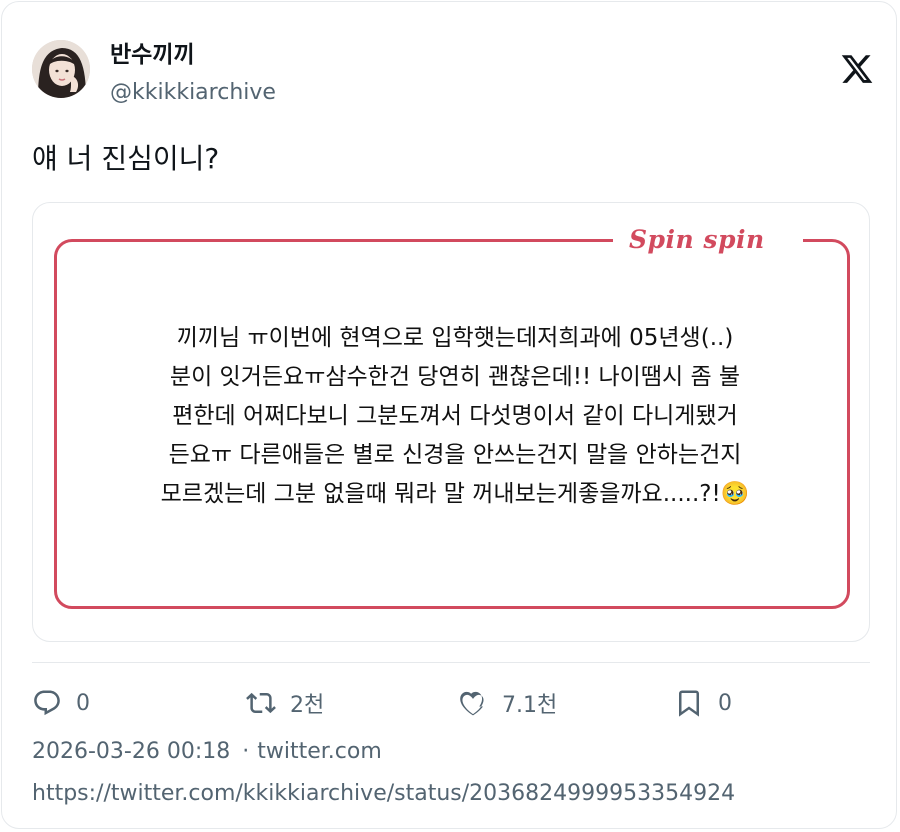 The image size is (900, 832). What do you see at coordinates (126, 158) in the screenshot?
I see `tweet-text: 얘 너 진심이니?` at bounding box center [126, 158].